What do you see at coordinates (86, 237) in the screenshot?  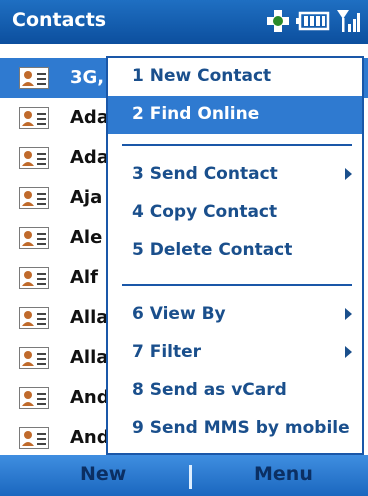 I see `contact-name: Ale` at bounding box center [86, 237].